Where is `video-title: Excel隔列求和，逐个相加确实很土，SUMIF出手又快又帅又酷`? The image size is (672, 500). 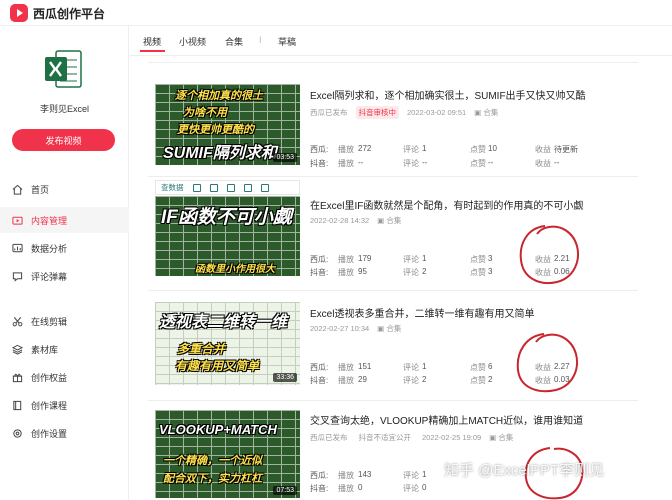
video-title: Excel隔列求和，逐个相加确实很土，SUMIF出手又快又帅又酷 is located at coordinates (448, 94).